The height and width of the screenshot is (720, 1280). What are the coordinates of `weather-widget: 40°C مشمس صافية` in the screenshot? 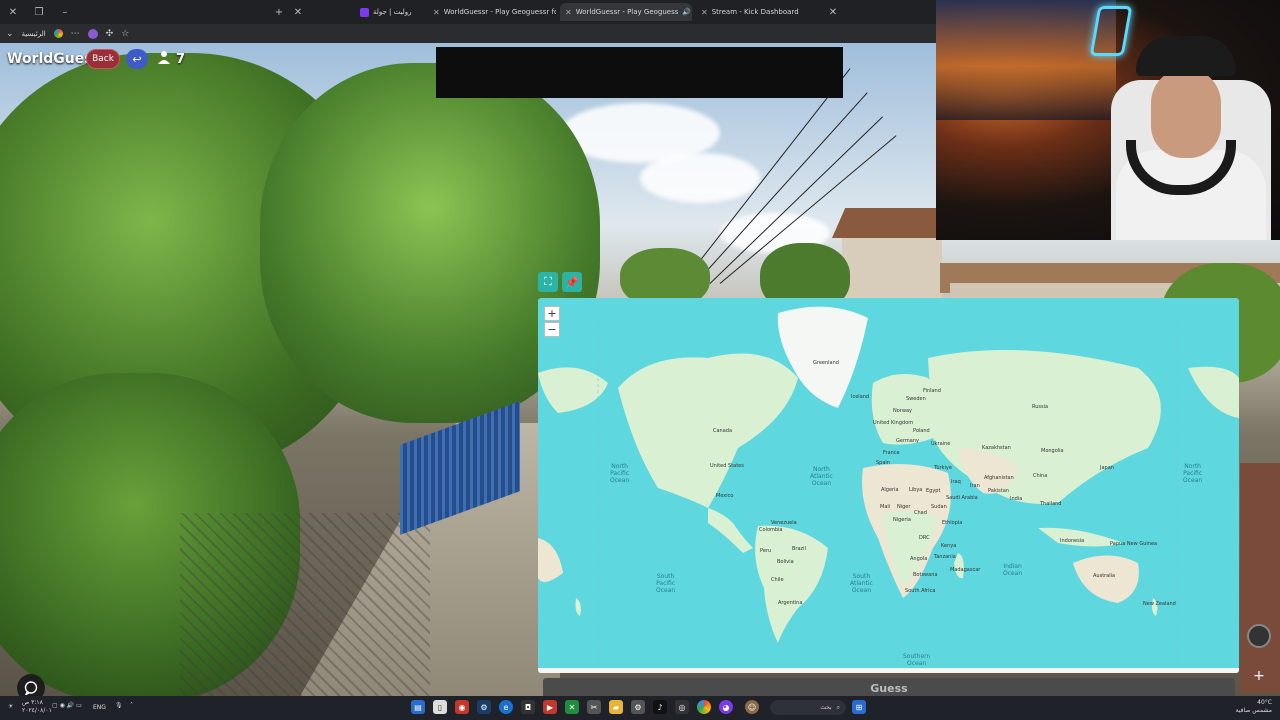 It's located at (1249, 707).